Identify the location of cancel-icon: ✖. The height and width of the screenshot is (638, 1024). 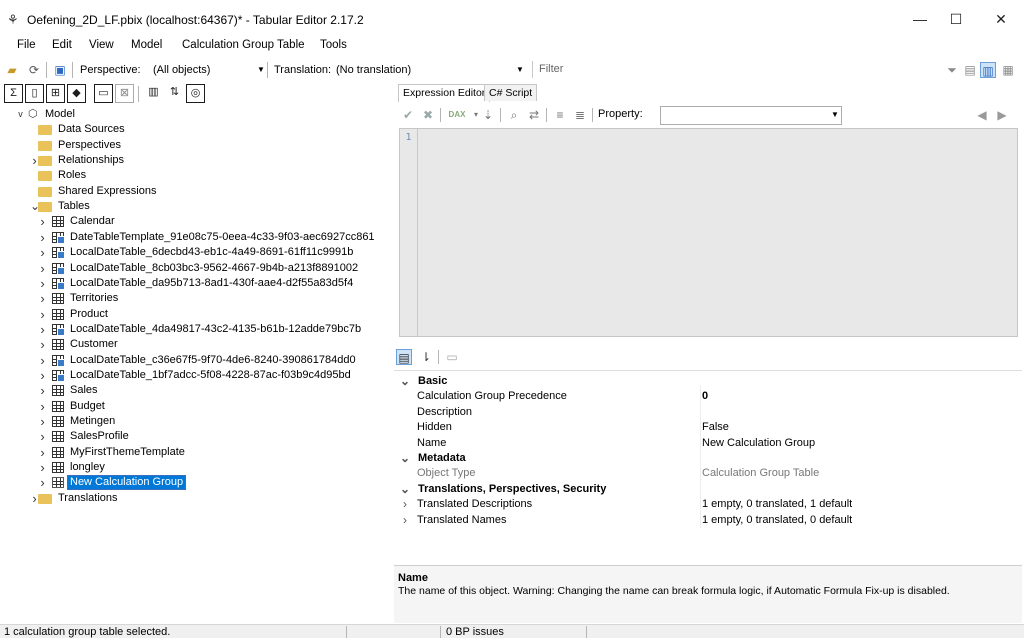
(428, 115).